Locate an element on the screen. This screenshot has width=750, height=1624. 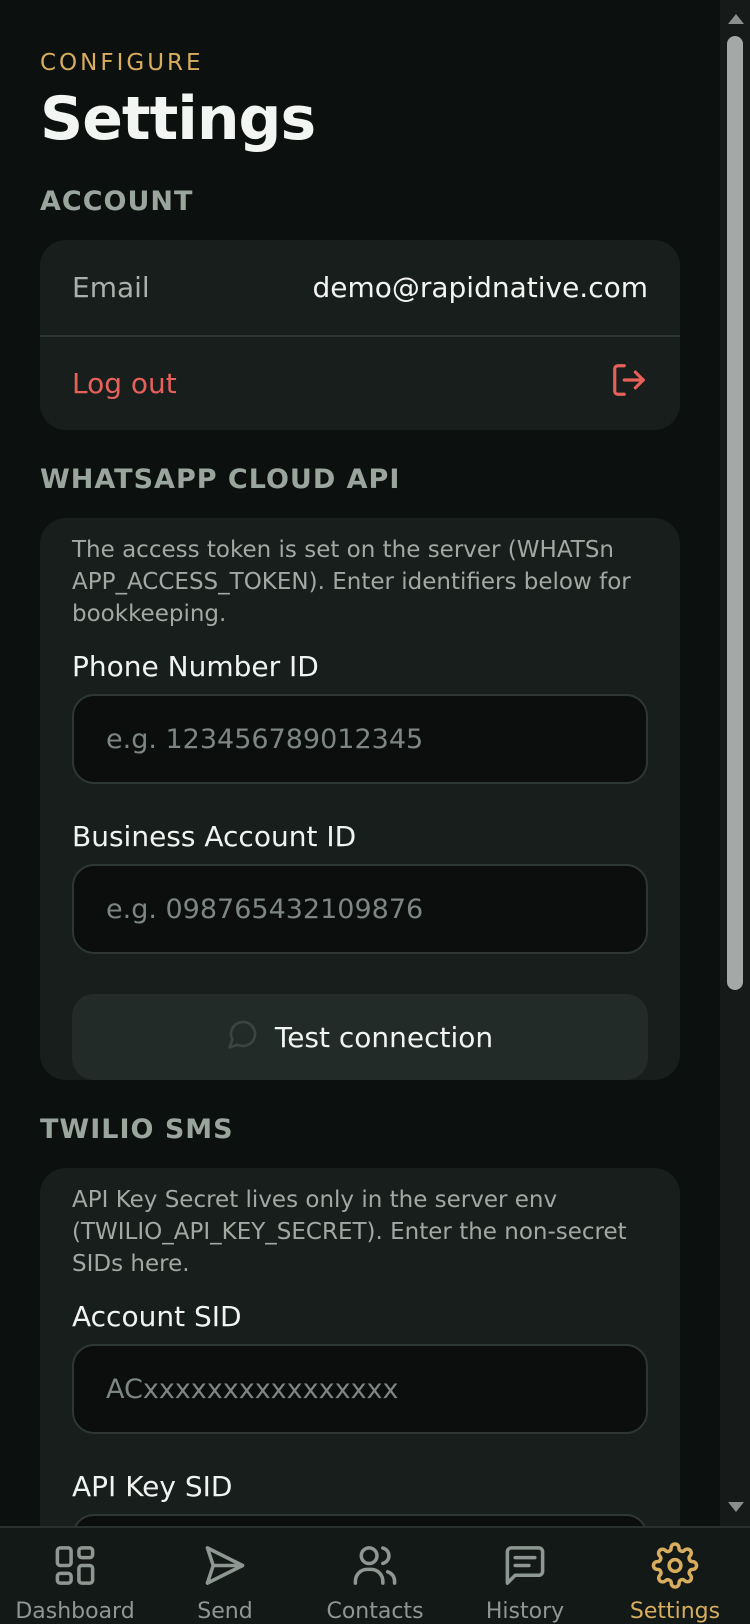
logout-button: Log out is located at coordinates (360, 382).